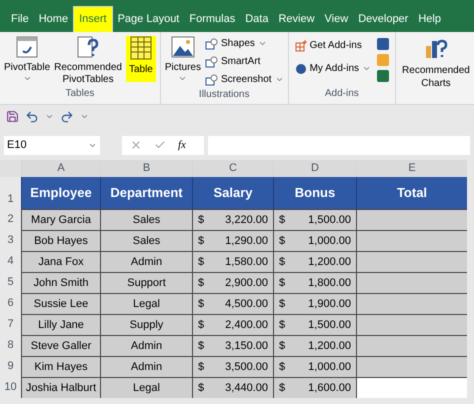 This screenshot has width=474, height=404. Describe the element at coordinates (67, 117) in the screenshot. I see `redo-icon` at that location.